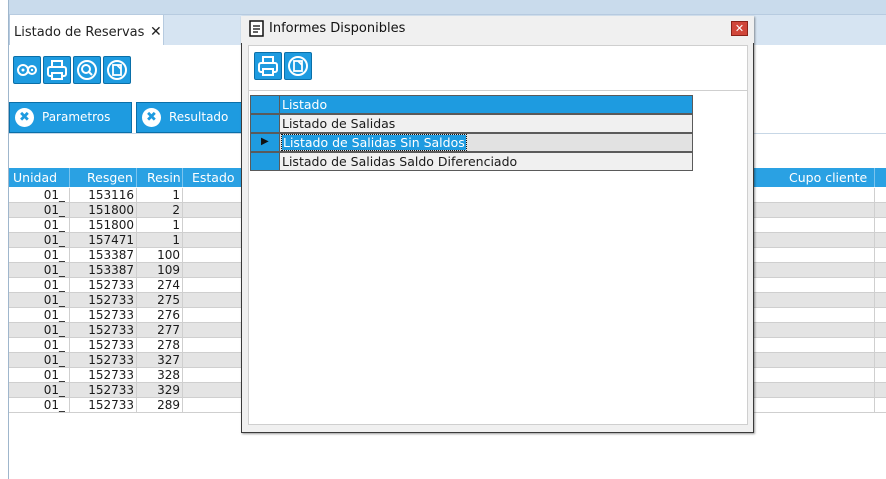 The width and height of the screenshot is (886, 479). Describe the element at coordinates (486, 104) in the screenshot. I see `report-item-listado: Listado` at that location.